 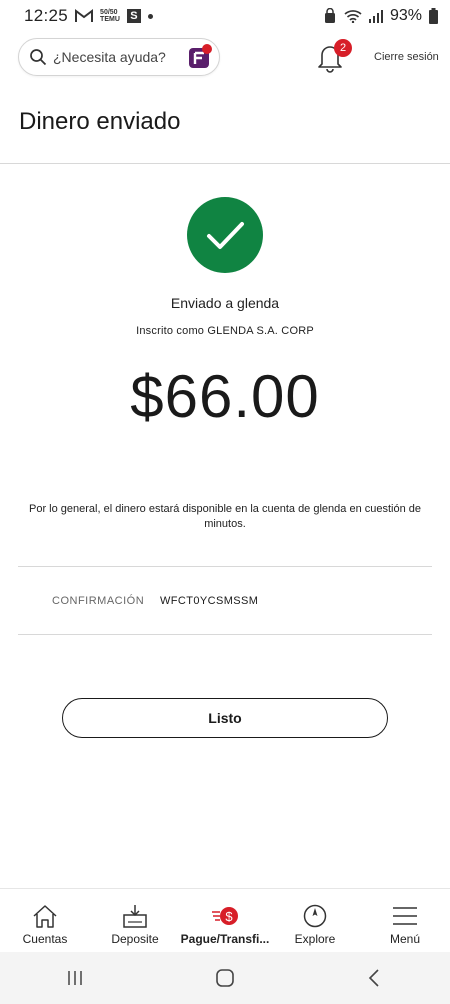 I want to click on temu-badge-line1: 50/50, so click(x=109, y=12).